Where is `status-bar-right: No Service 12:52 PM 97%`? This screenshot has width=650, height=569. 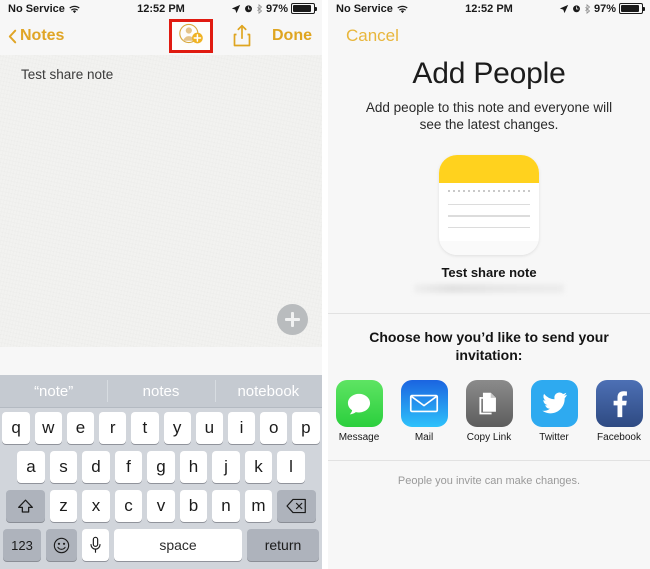 status-bar-right: No Service 12:52 PM 97% is located at coordinates (489, 8).